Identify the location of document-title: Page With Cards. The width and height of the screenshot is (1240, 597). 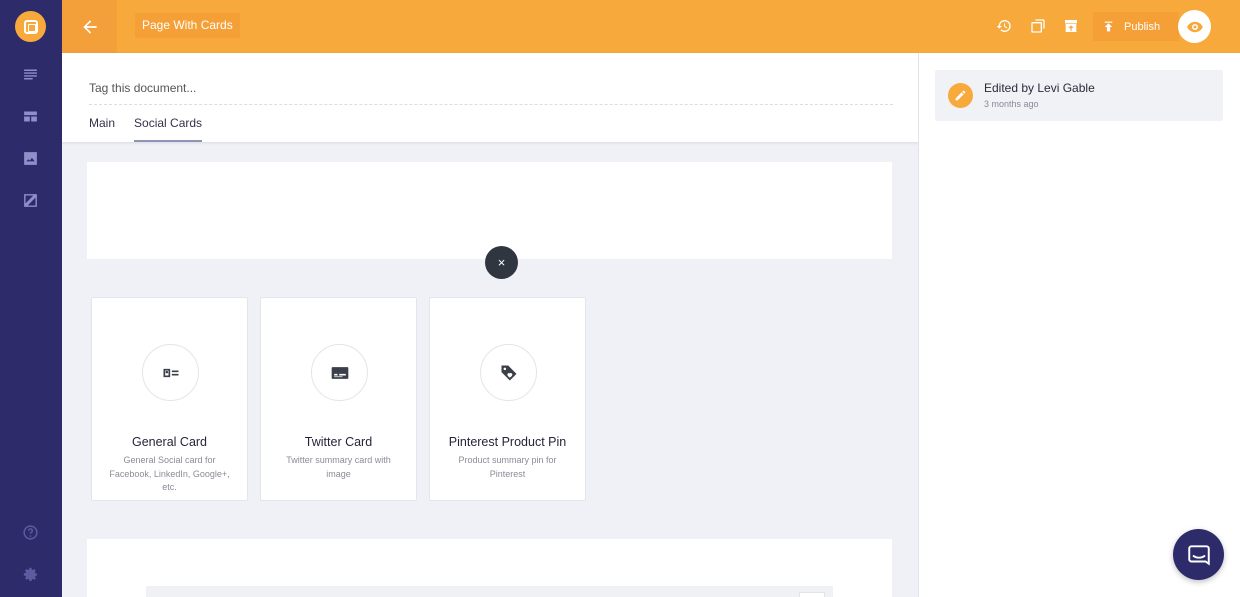
(187, 25).